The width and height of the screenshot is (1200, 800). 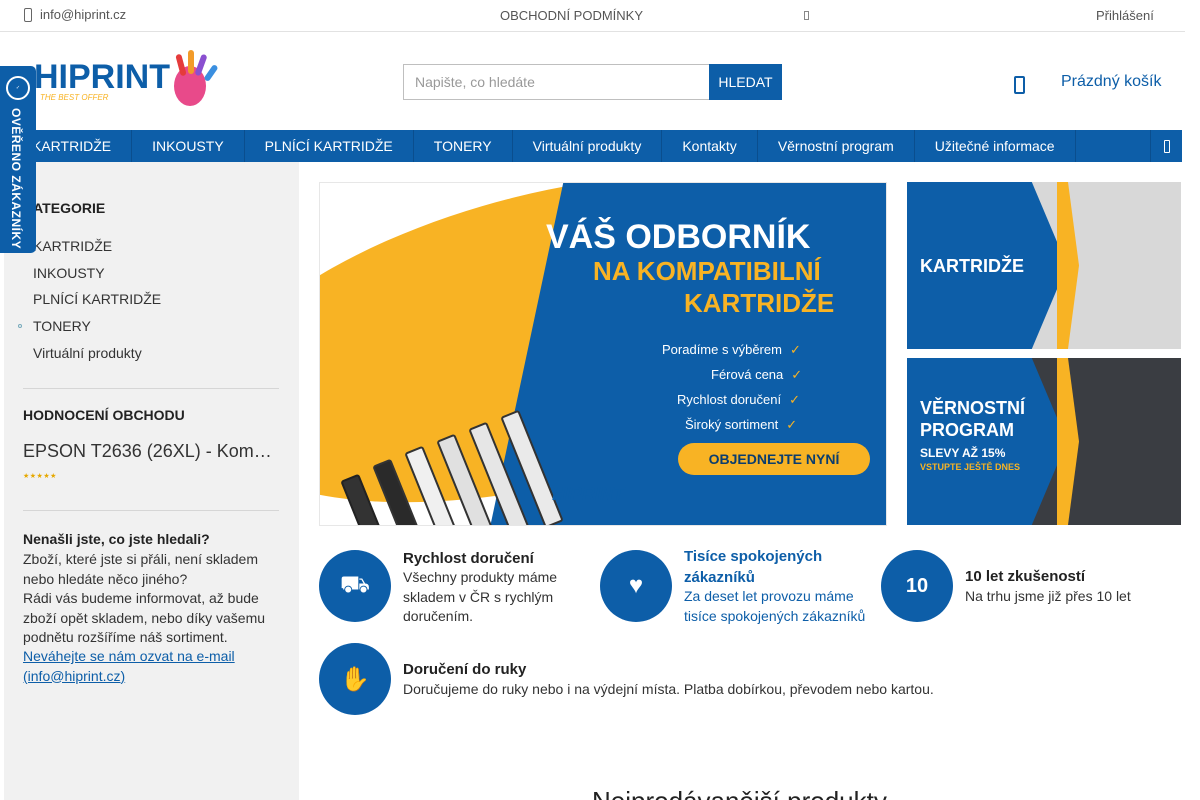 I want to click on menu-icon, so click(x=1166, y=146).